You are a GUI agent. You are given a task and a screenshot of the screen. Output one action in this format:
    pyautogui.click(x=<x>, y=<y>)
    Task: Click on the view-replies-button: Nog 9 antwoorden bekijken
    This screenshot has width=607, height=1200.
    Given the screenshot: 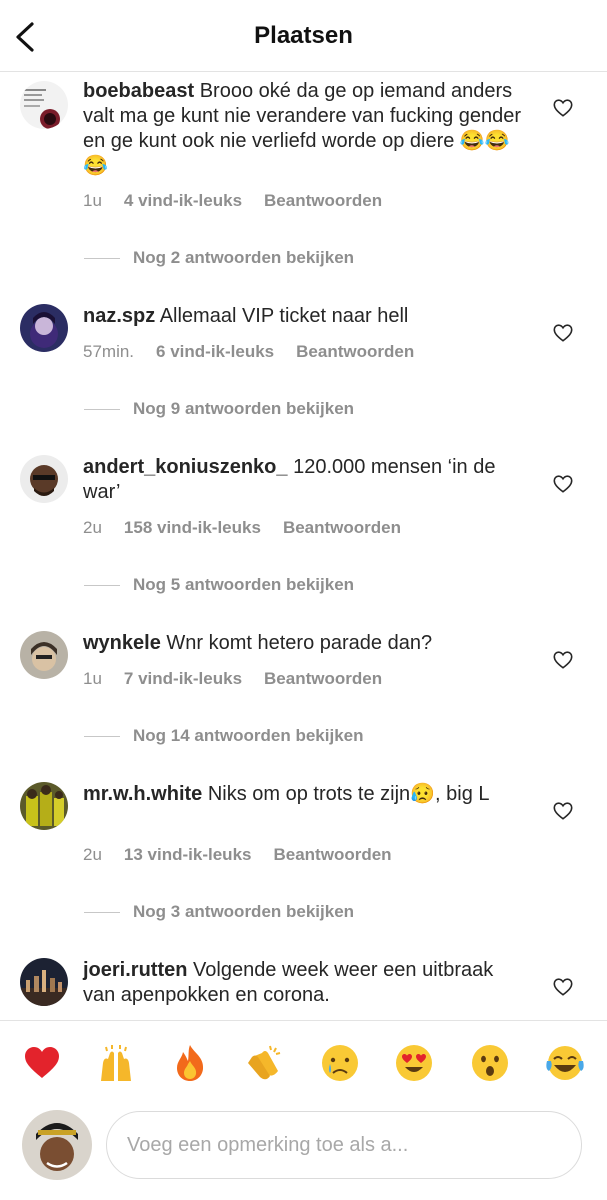 What is the action you would take?
    pyautogui.click(x=219, y=409)
    